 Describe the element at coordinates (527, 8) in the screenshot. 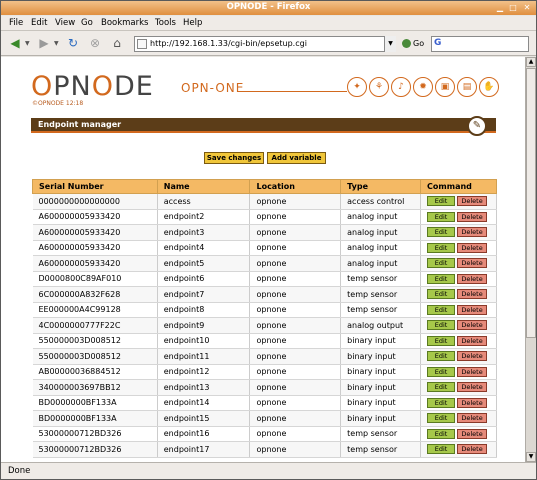

I see `close-icon: ✕` at that location.